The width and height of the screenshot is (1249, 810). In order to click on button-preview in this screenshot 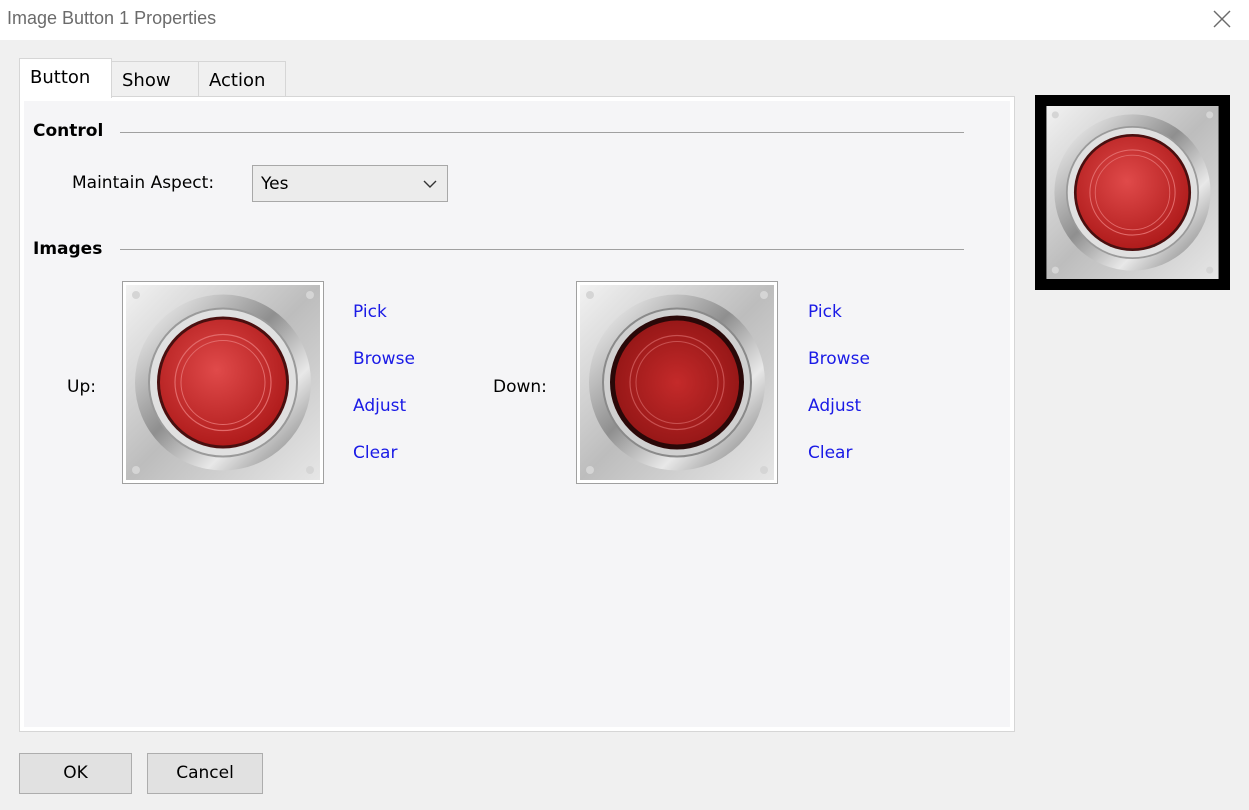, I will do `click(1132, 192)`.